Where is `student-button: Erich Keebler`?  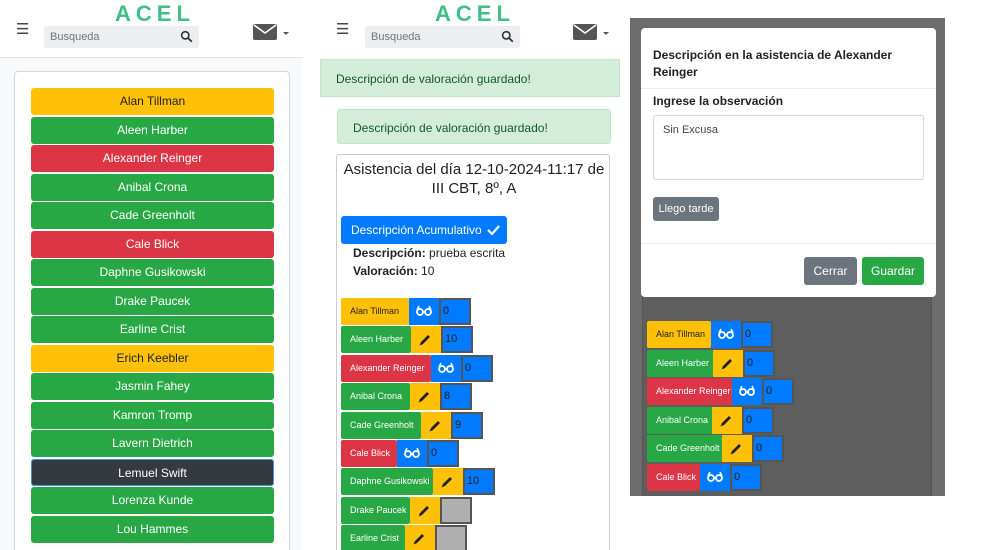 student-button: Erich Keebler is located at coordinates (152, 358).